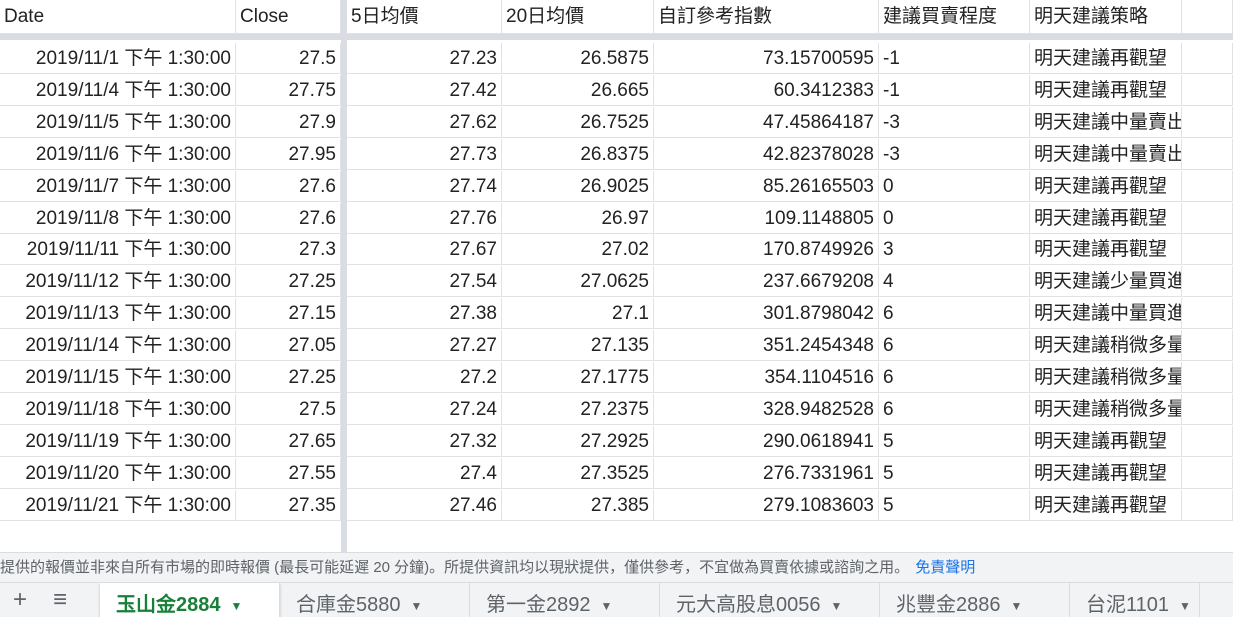  What do you see at coordinates (424, 122) in the screenshot?
I see `cell-ma5: 27.62` at bounding box center [424, 122].